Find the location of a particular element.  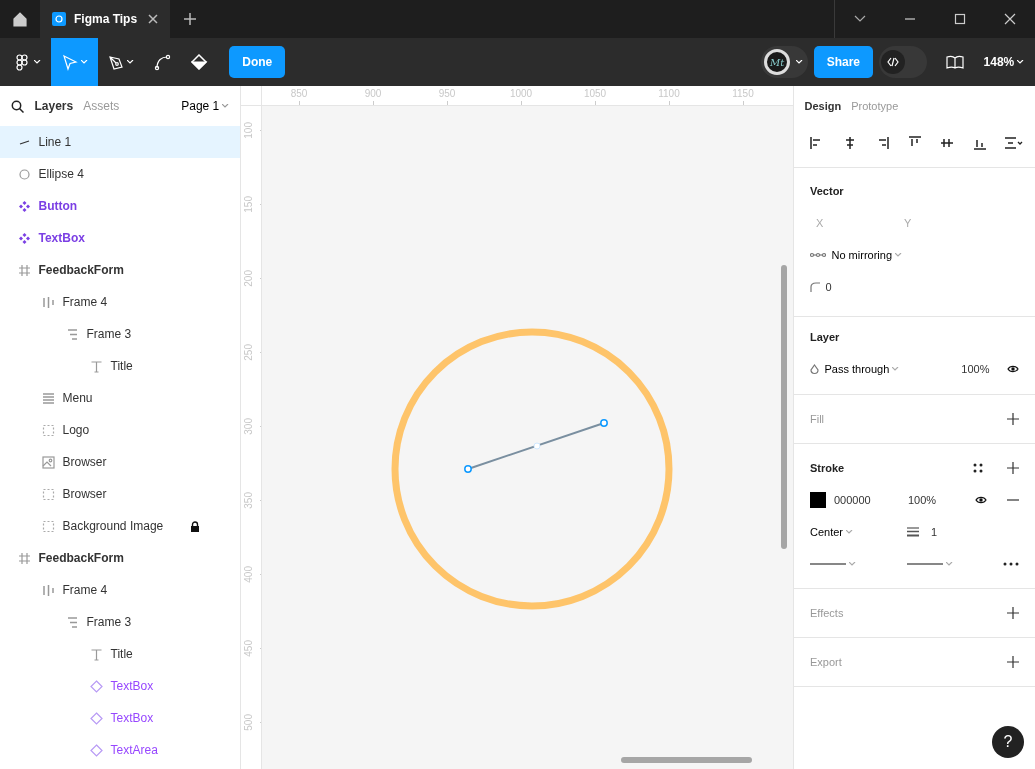

hex-field: 000000 is located at coordinates (871, 500).